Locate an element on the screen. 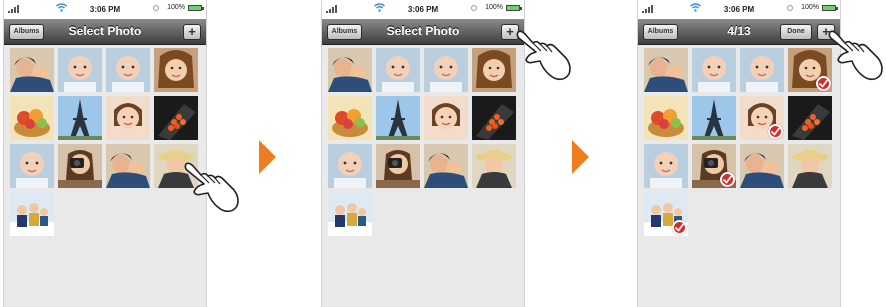 The height and width of the screenshot is (307, 886). nav-bar: Albums 4/13 Done + is located at coordinates (739, 32).